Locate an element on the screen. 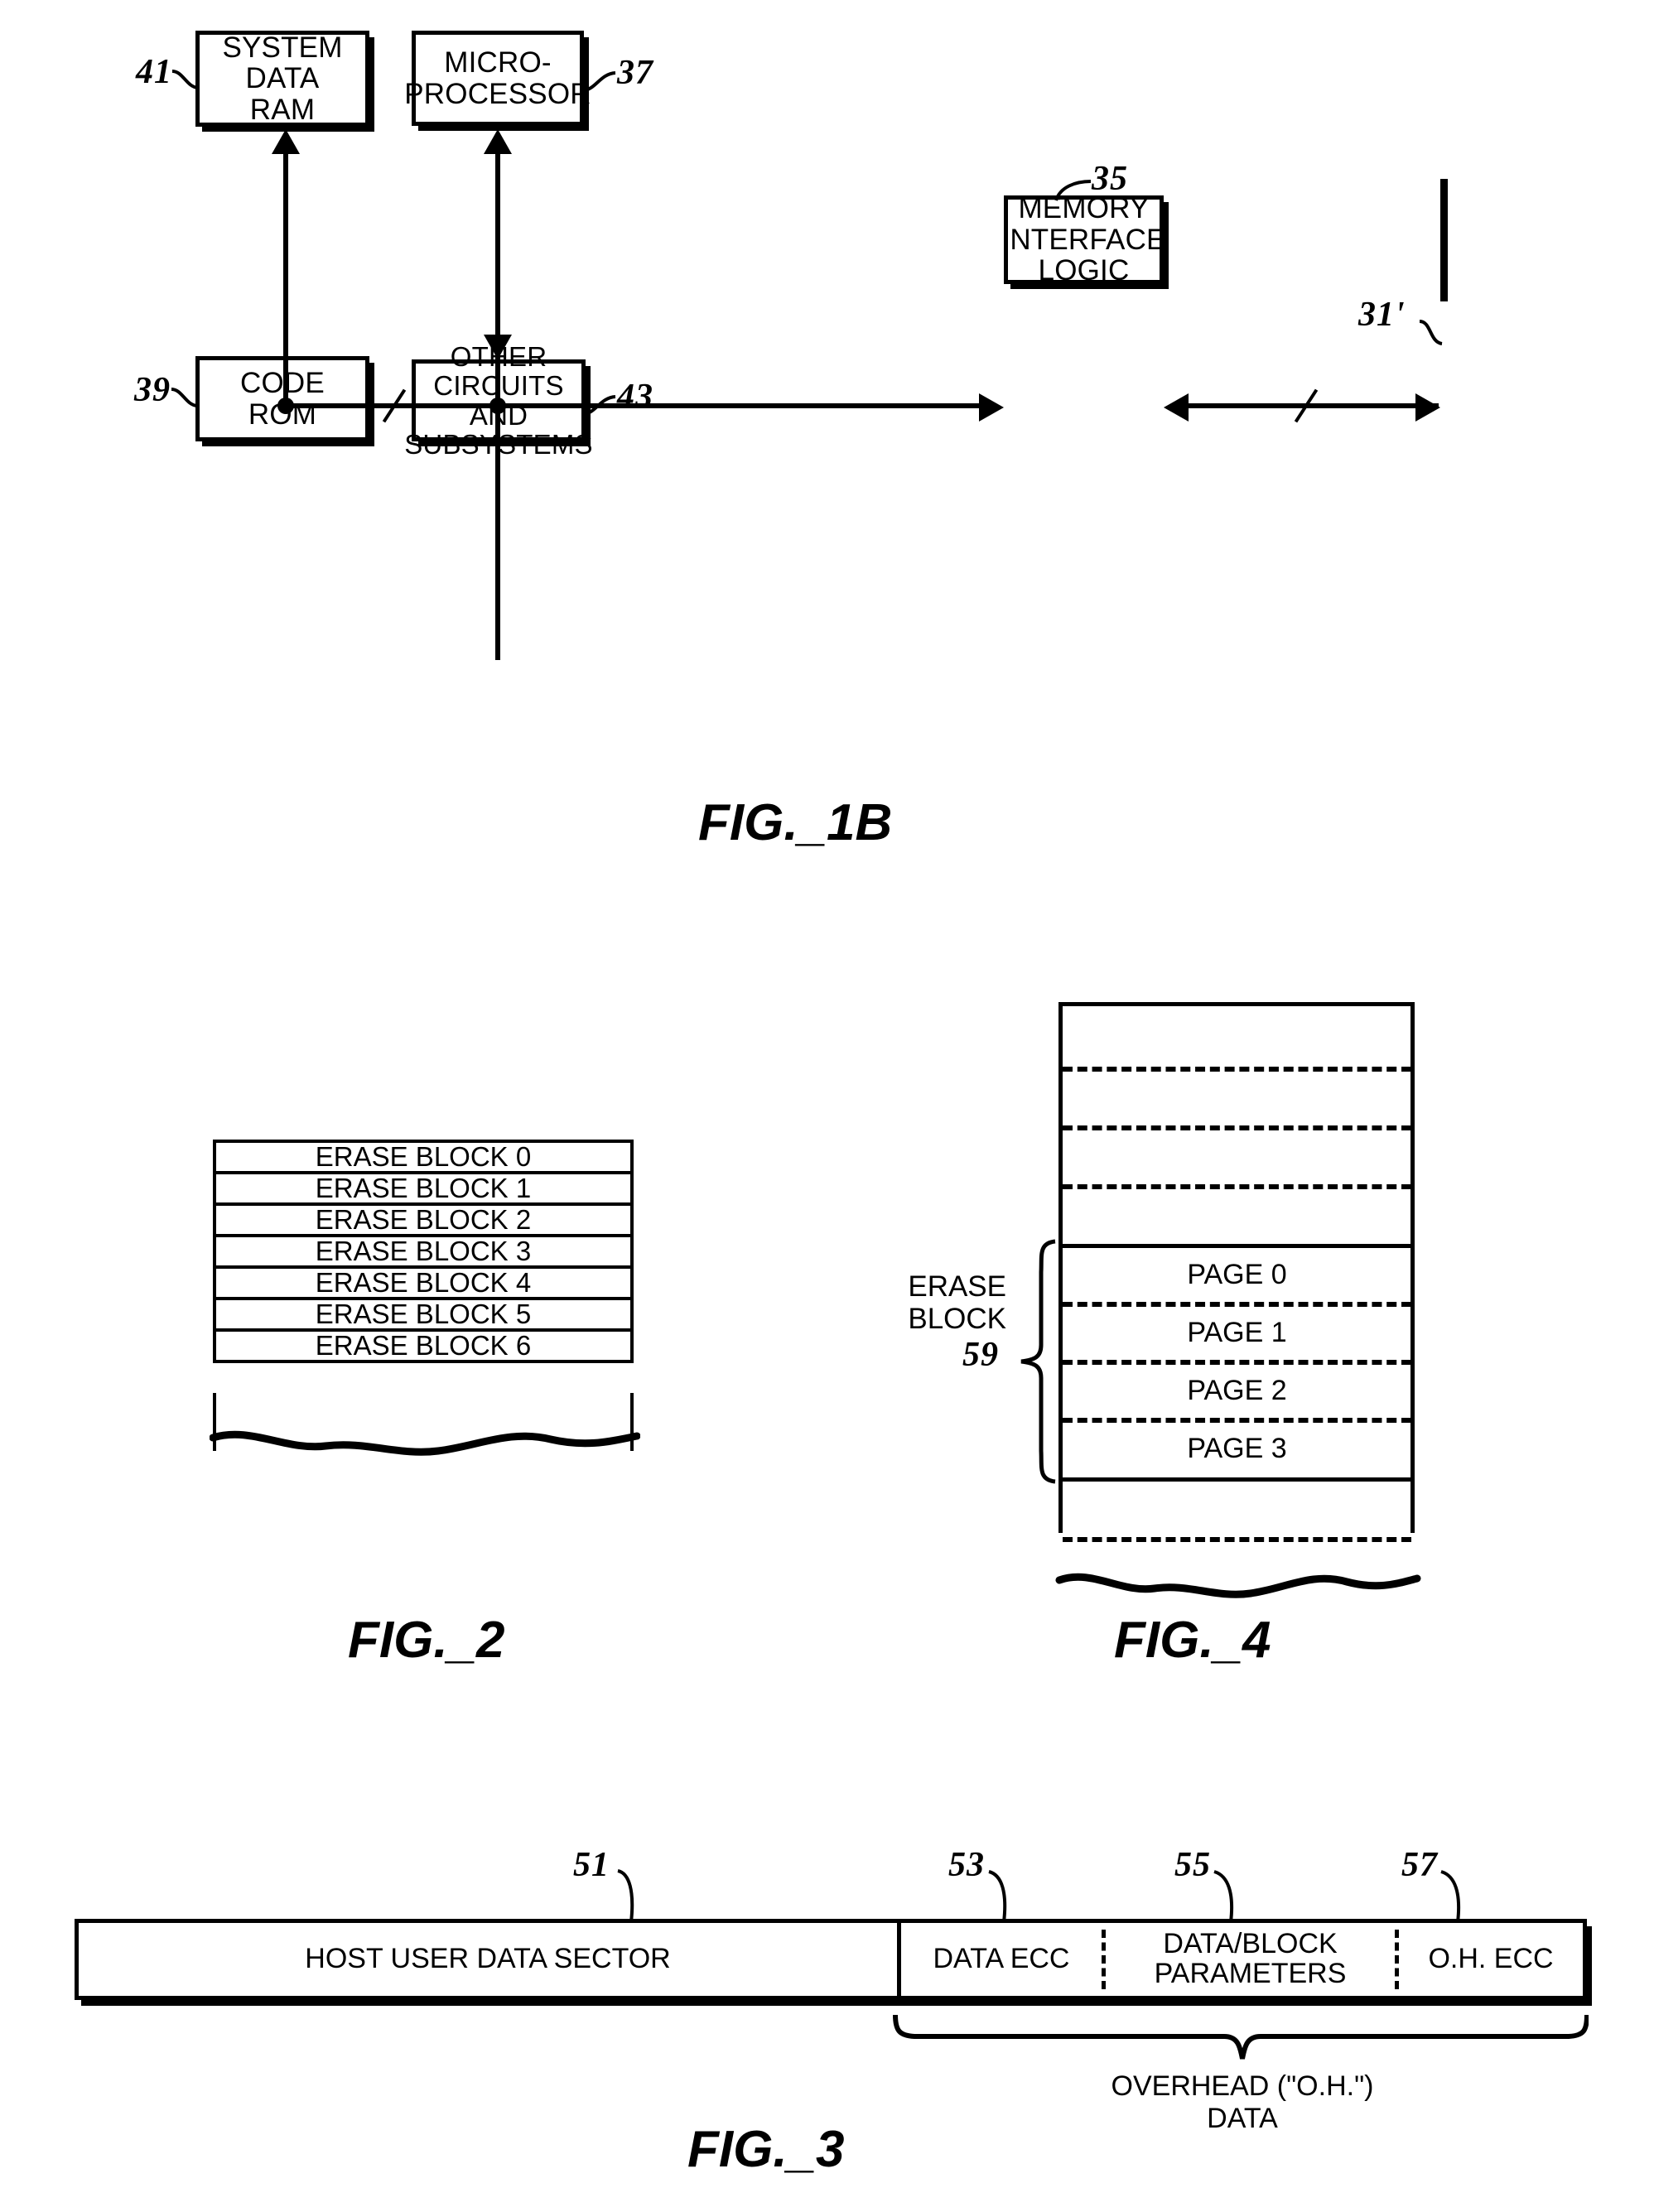 This screenshot has width=1654, height=2212. system-bus is located at coordinates (637, 405).